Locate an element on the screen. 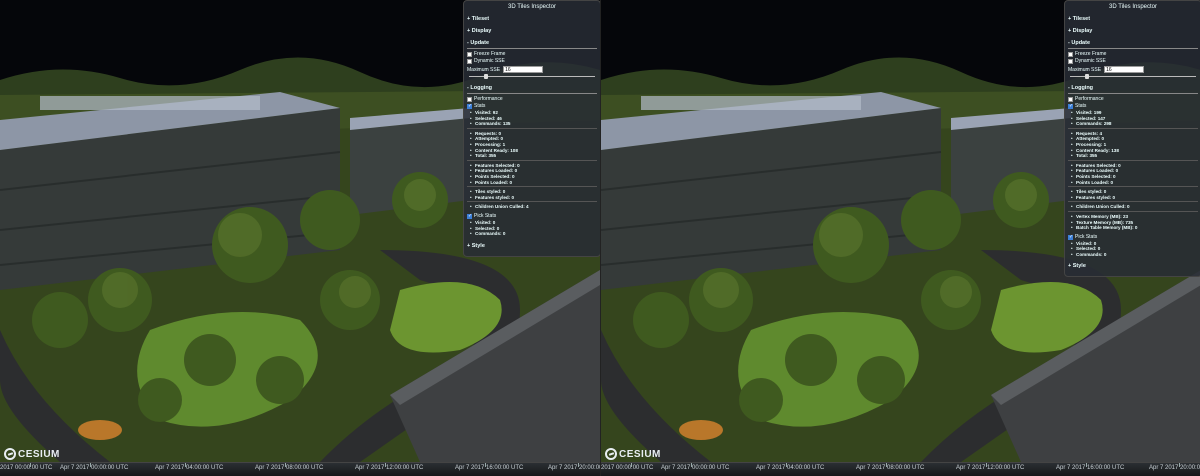  stat-item: Children Union Culled: 4 is located at coordinates (533, 207).